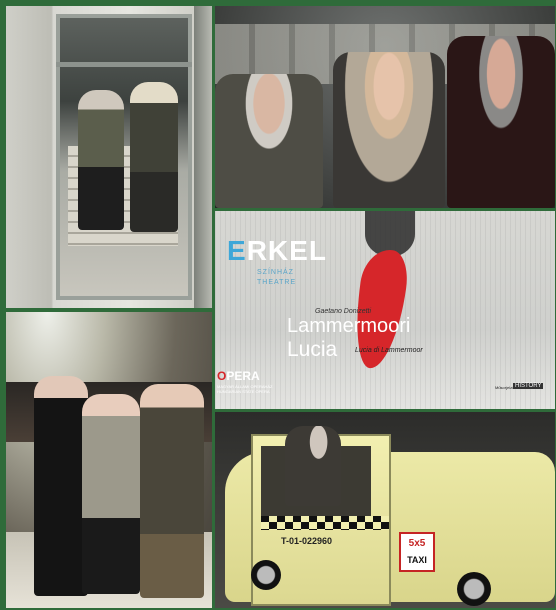 This screenshot has width=556, height=610. I want to click on door-rail, so click(124, 64).